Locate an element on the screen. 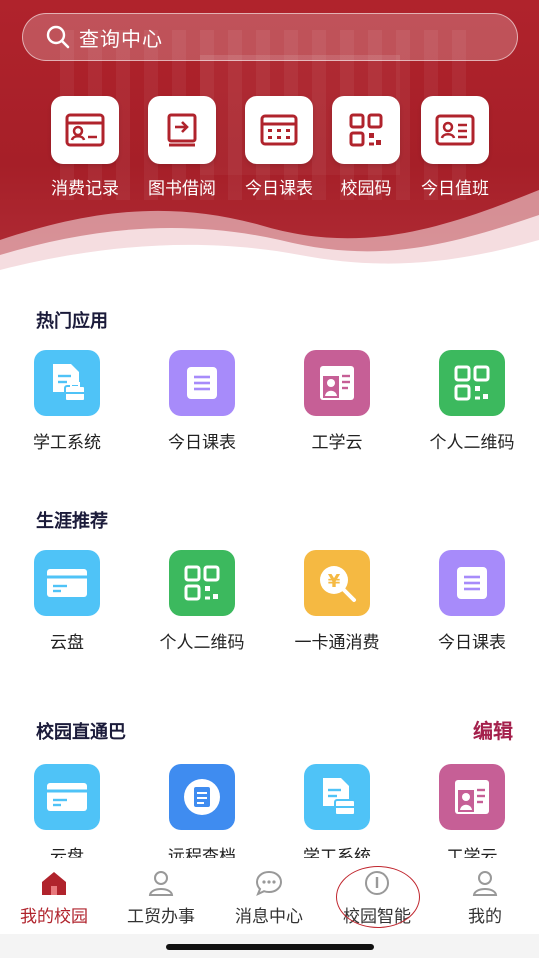  duty-card-icon is located at coordinates (455, 130).